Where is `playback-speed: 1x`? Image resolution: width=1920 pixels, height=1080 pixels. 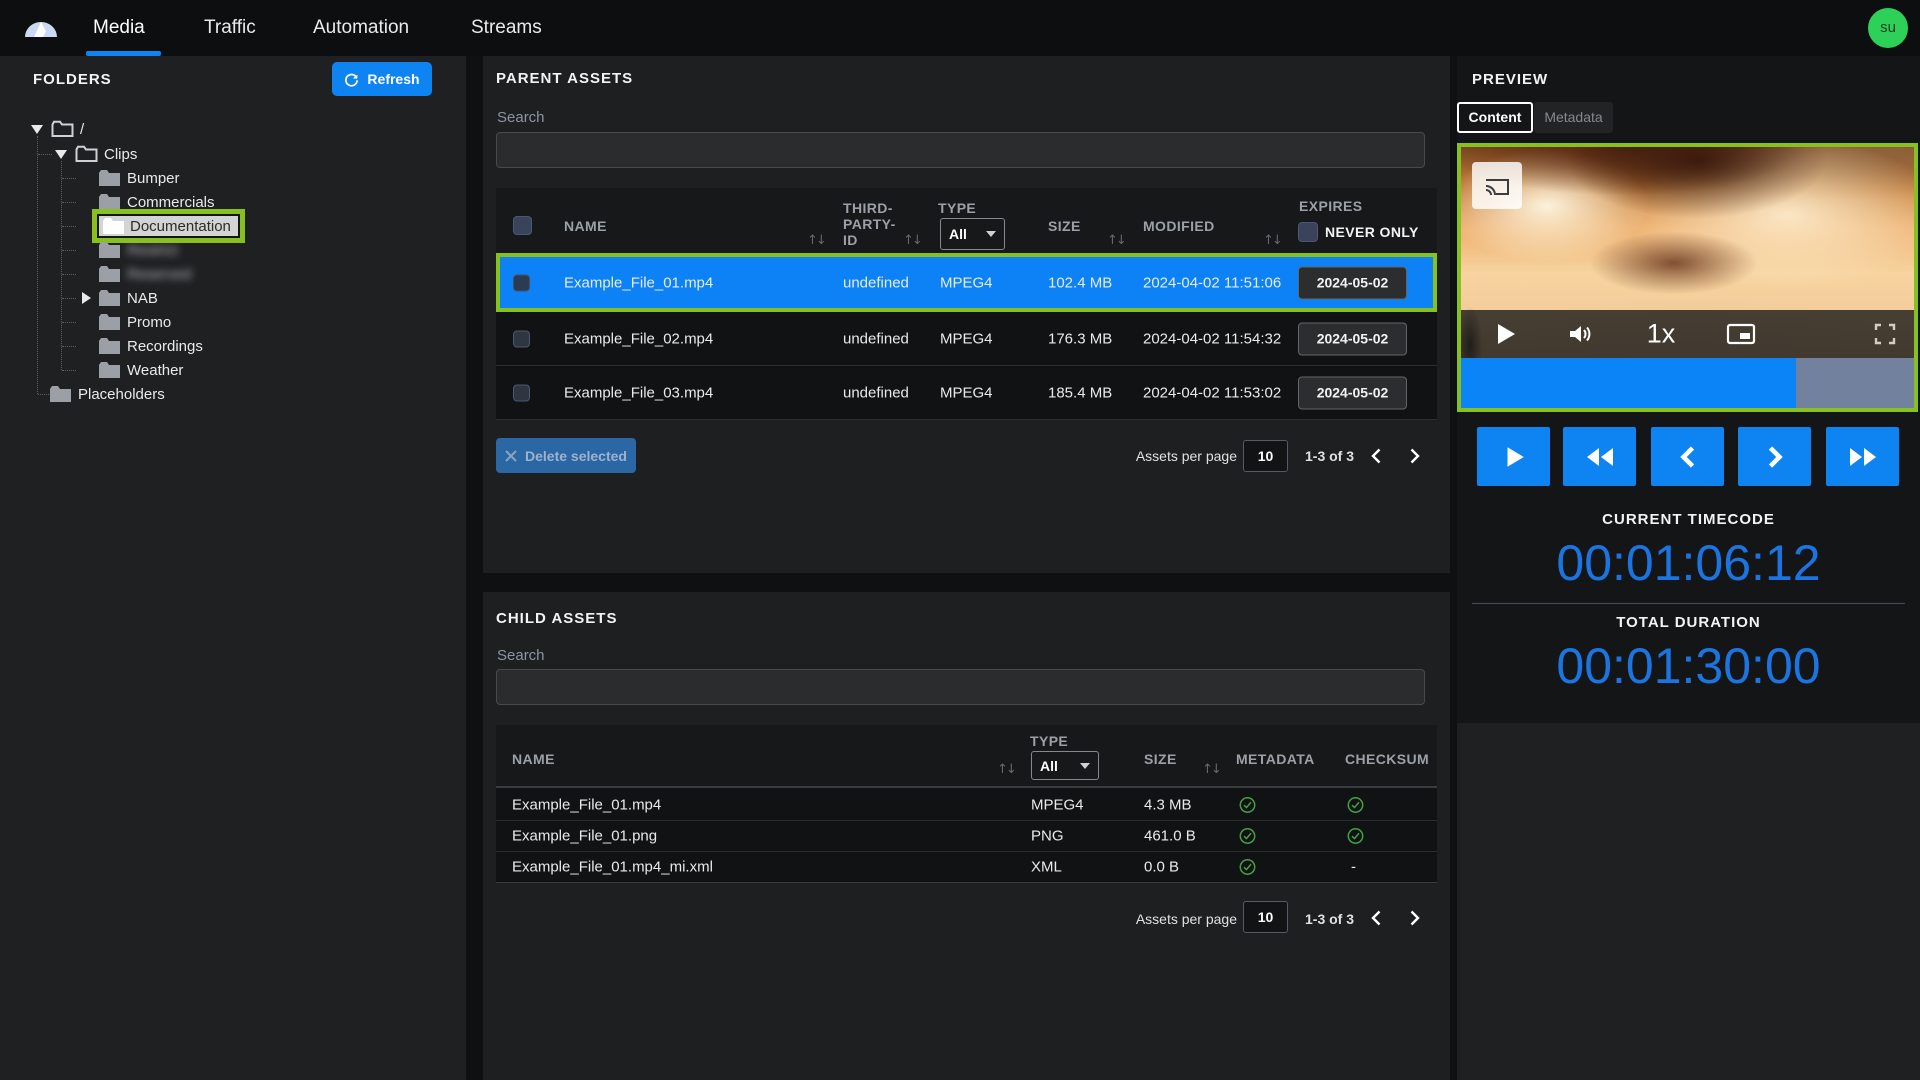 playback-speed: 1x is located at coordinates (1661, 334).